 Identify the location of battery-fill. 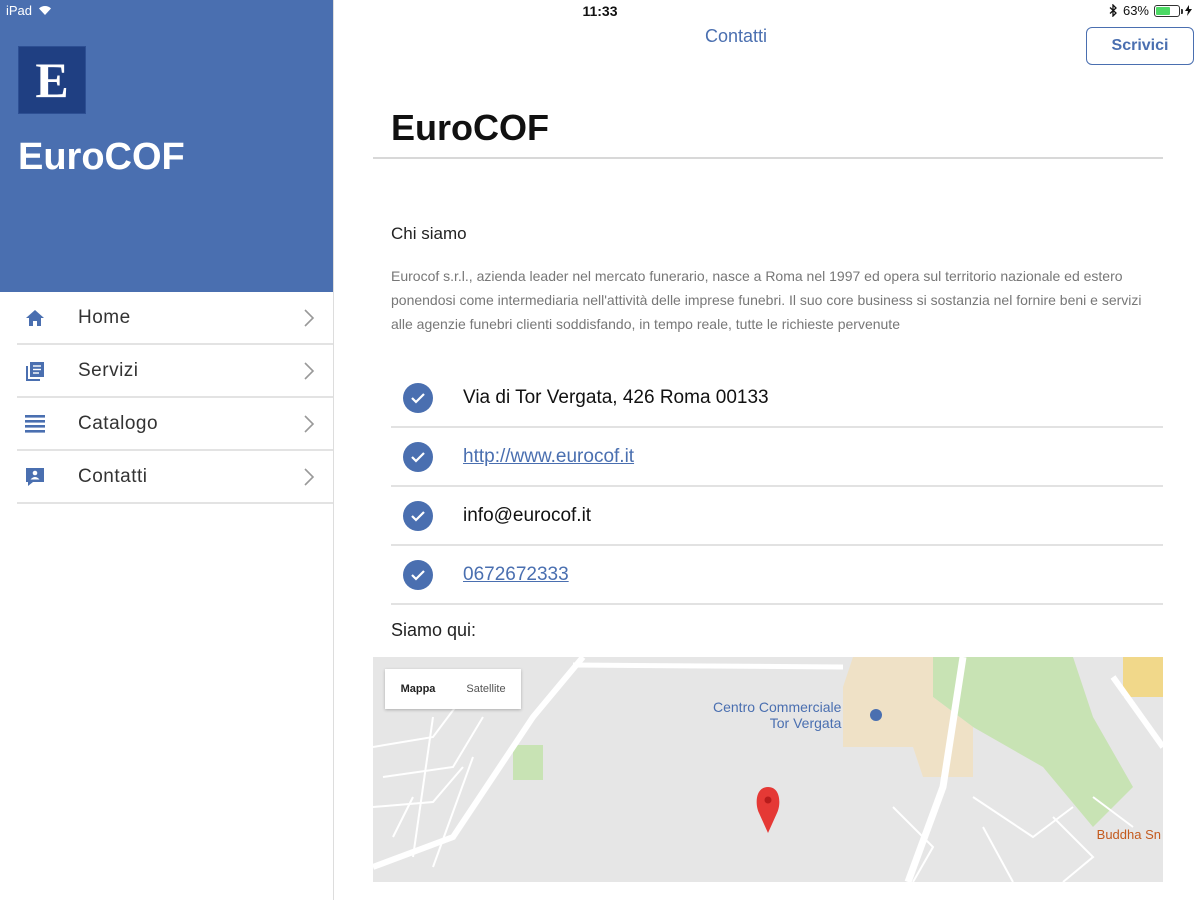
(1163, 10).